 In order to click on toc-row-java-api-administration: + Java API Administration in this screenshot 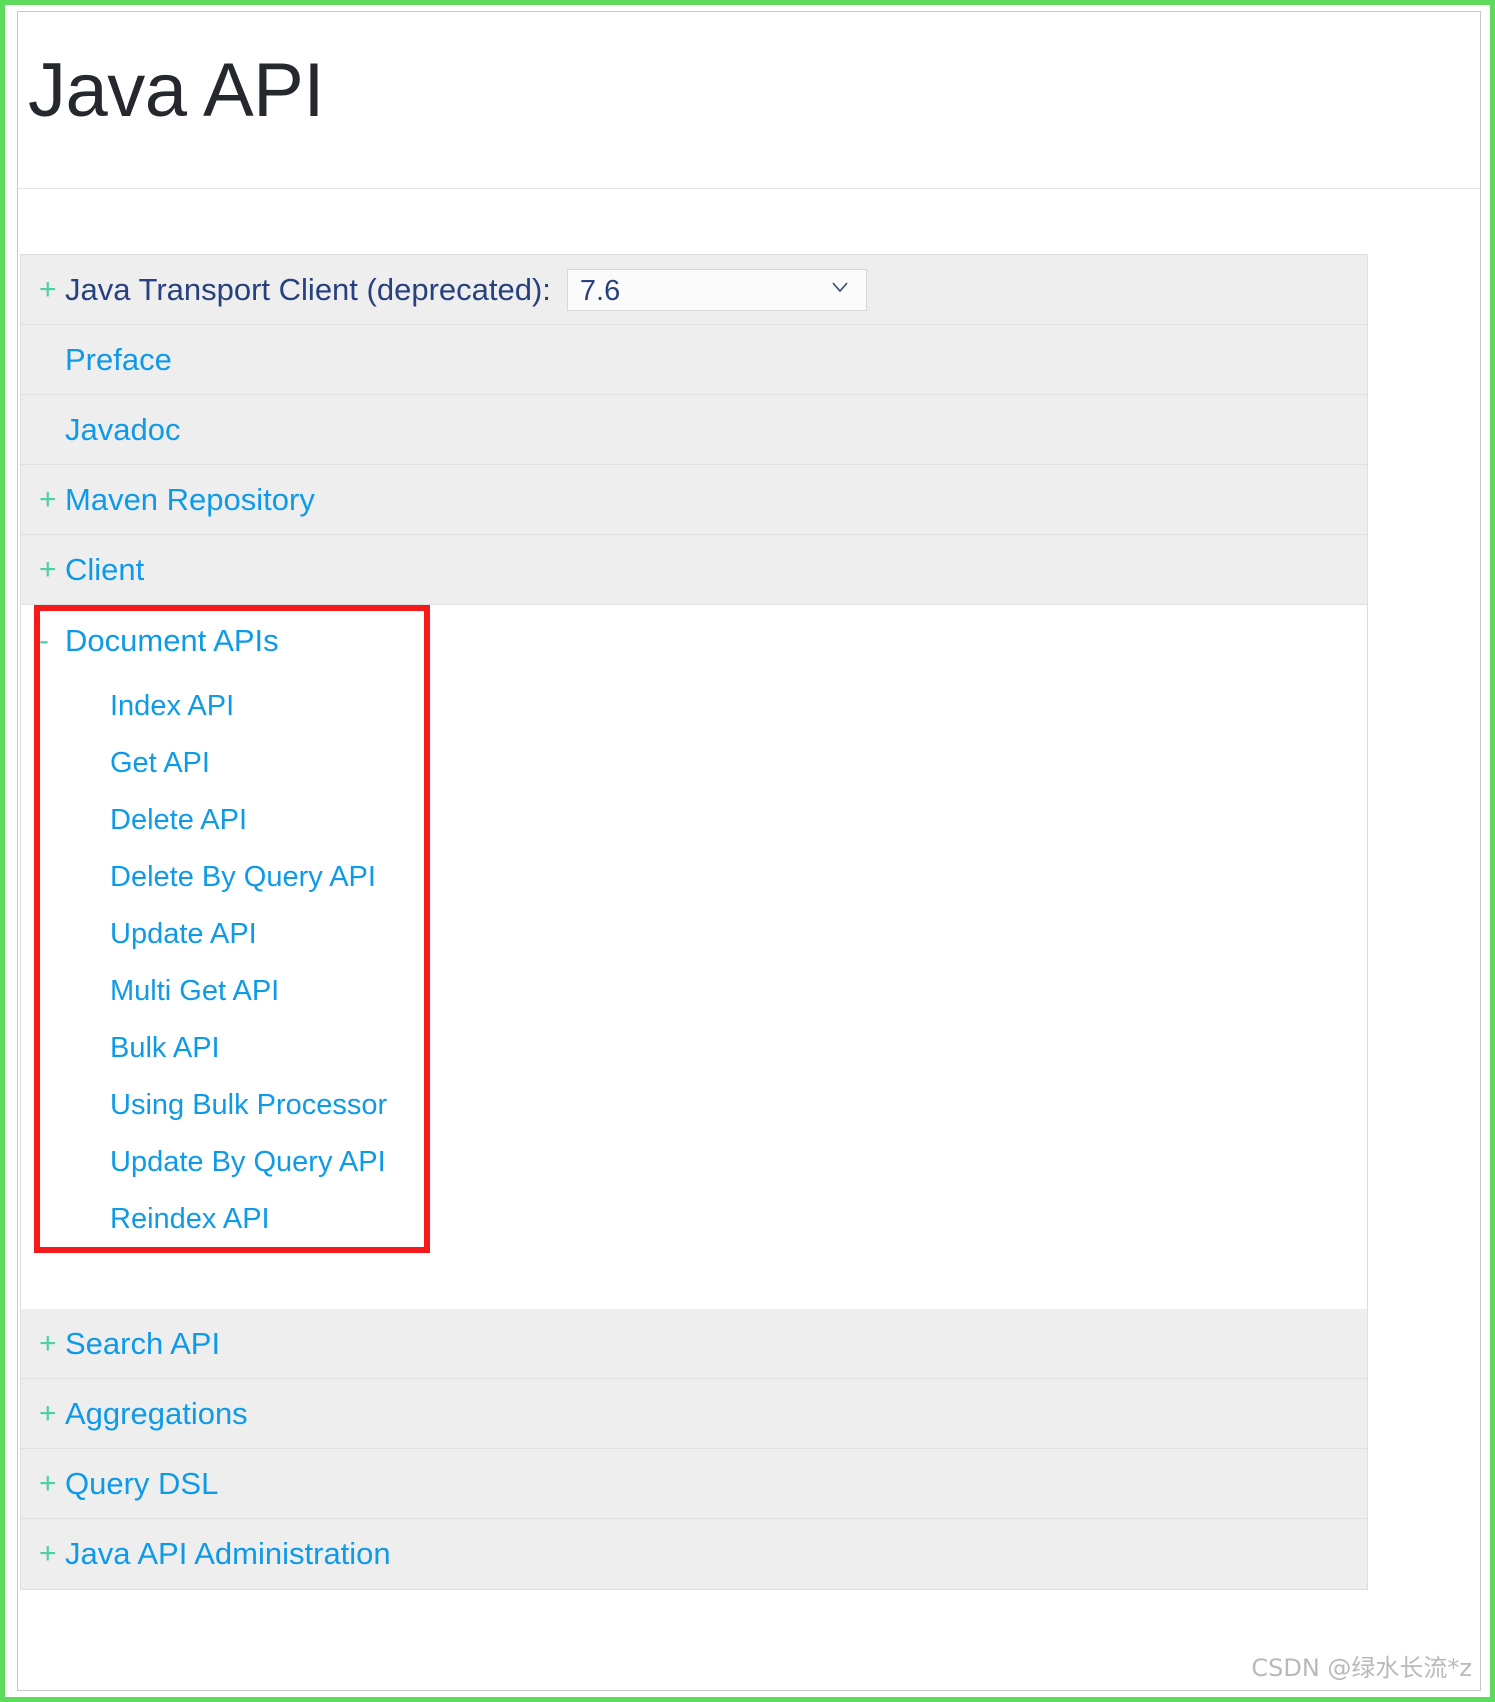, I will do `click(694, 1554)`.